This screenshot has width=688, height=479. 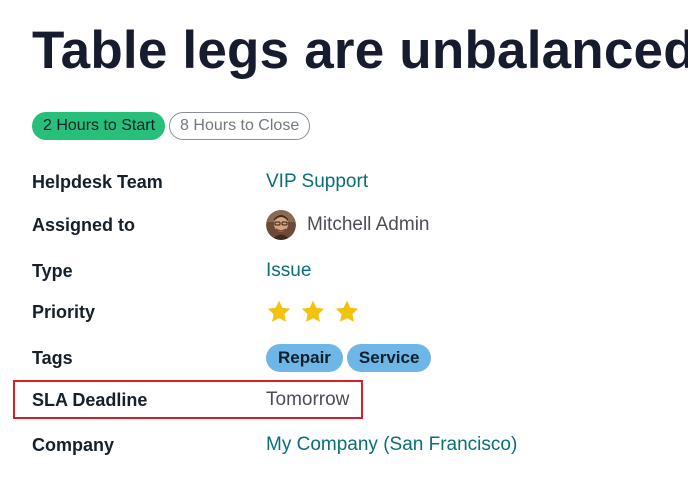 I want to click on sla-badges: 2 Hours to Start 8 Hours to Close, so click(x=171, y=126).